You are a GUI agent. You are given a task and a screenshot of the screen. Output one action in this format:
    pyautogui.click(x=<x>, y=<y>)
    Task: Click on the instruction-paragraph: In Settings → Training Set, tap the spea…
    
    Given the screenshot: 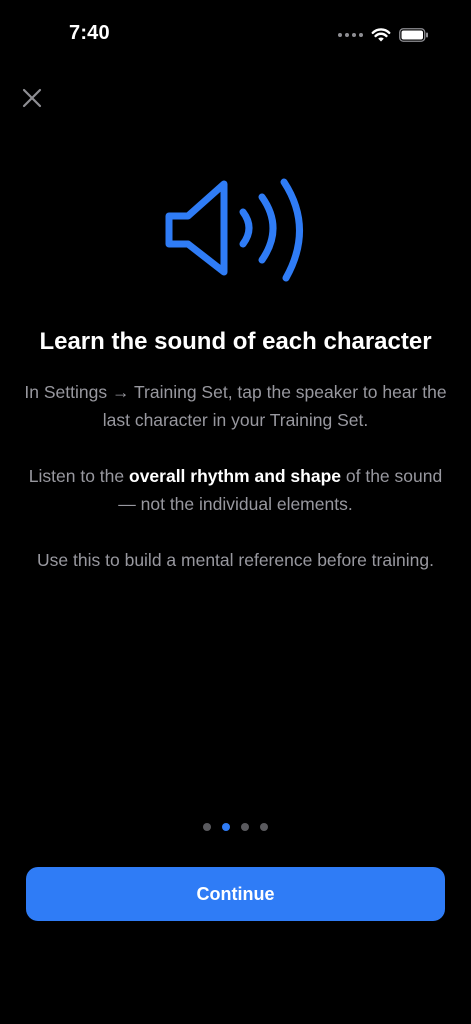 What is the action you would take?
    pyautogui.click(x=235, y=406)
    